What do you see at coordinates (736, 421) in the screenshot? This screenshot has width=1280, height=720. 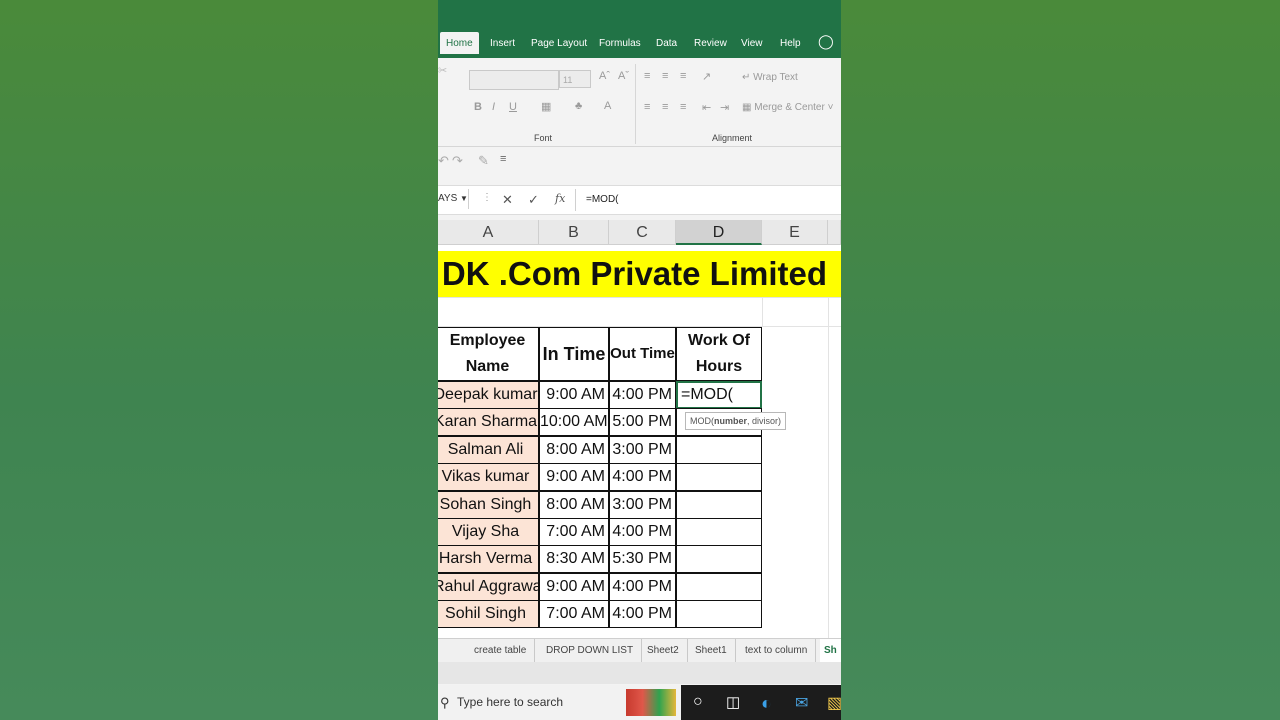 I see `function-tooltip: MOD(number, divisor)` at bounding box center [736, 421].